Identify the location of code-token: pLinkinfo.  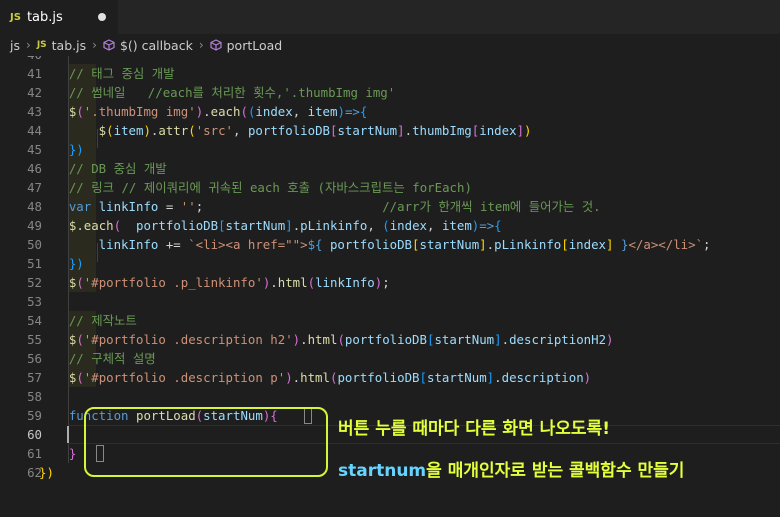
(528, 244).